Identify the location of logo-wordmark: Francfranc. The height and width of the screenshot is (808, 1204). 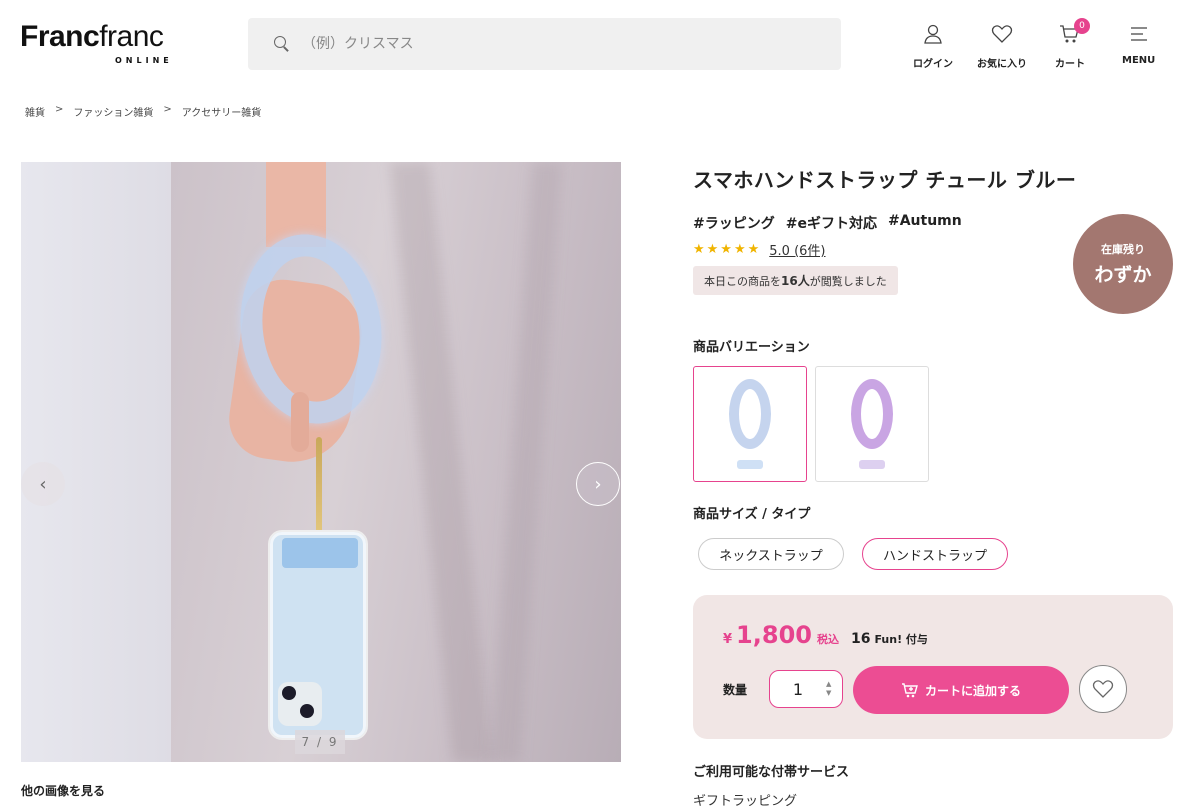
(92, 36).